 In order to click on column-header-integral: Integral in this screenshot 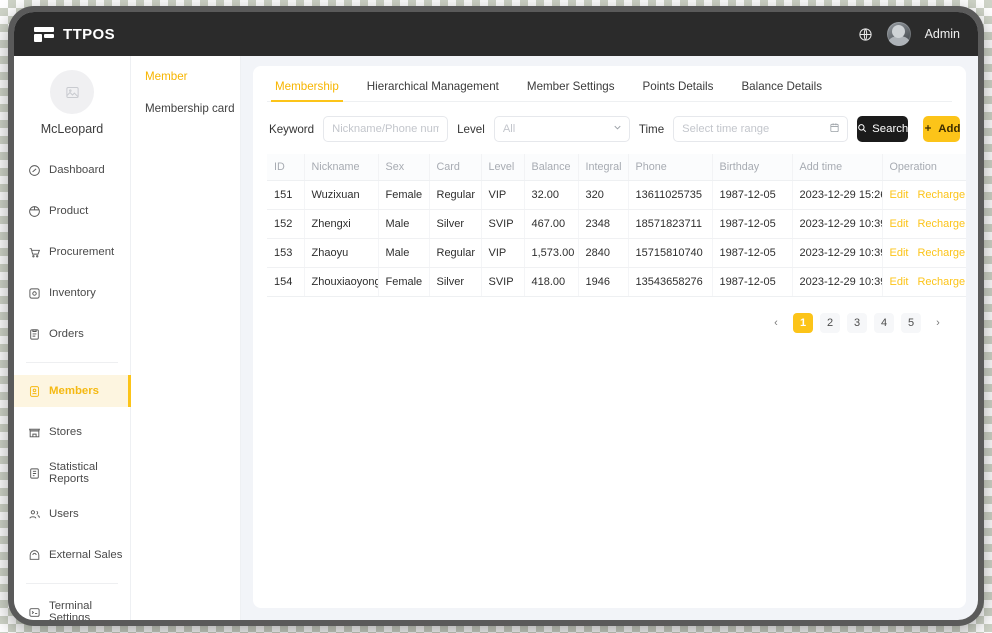, I will do `click(603, 167)`.